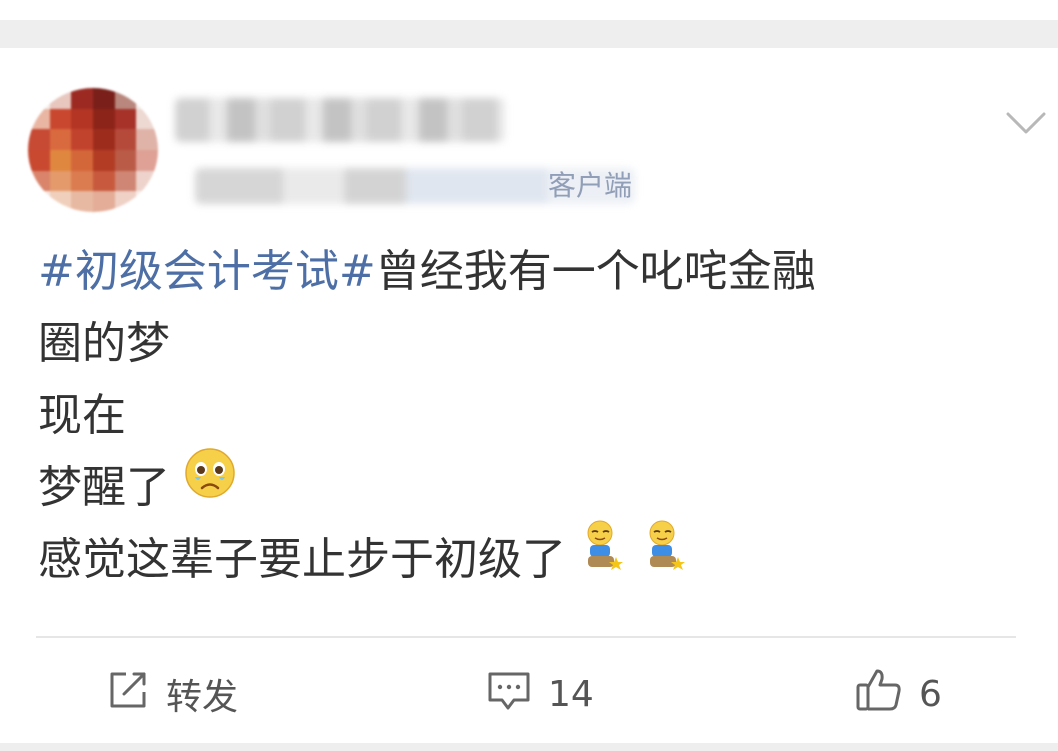  Describe the element at coordinates (590, 185) in the screenshot. I see `post-source: 客户端` at that location.